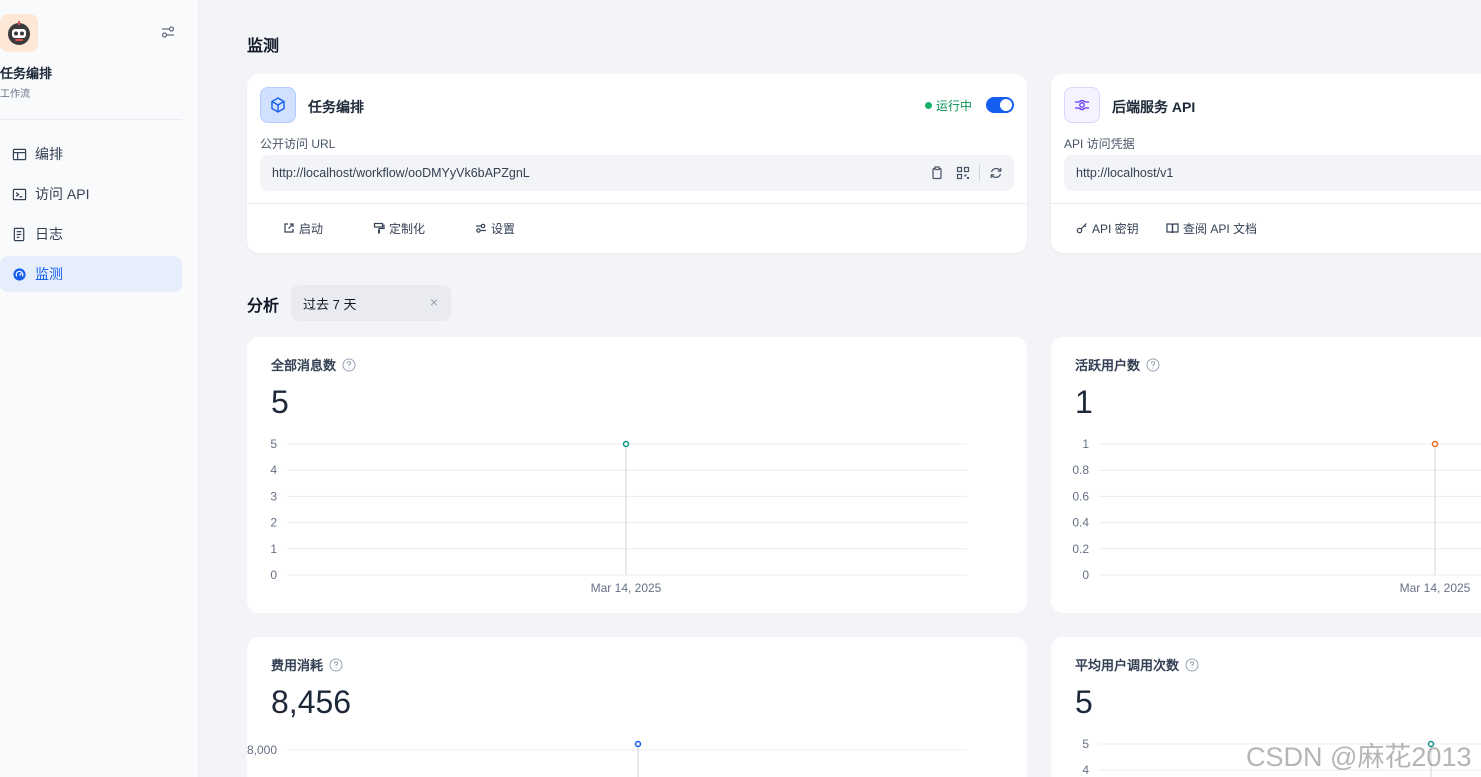 Image resolution: width=1481 pixels, height=777 pixels. I want to click on app-type: 工作流, so click(15, 94).